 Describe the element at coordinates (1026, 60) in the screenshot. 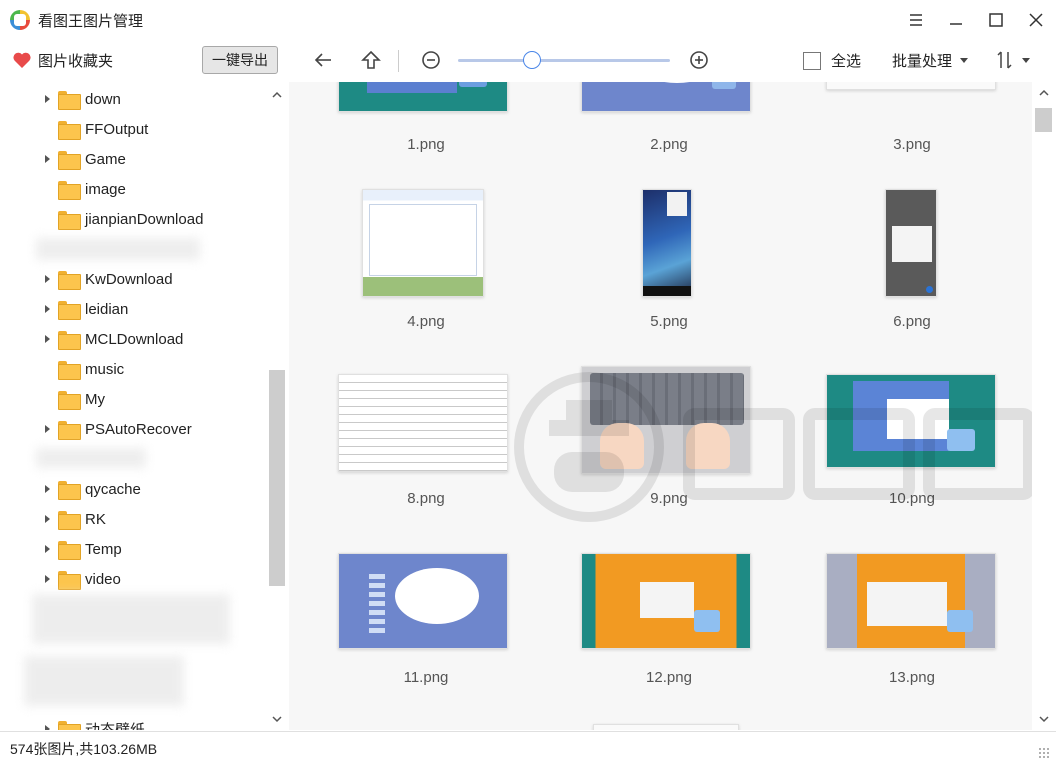

I see `chevron-down-icon` at that location.